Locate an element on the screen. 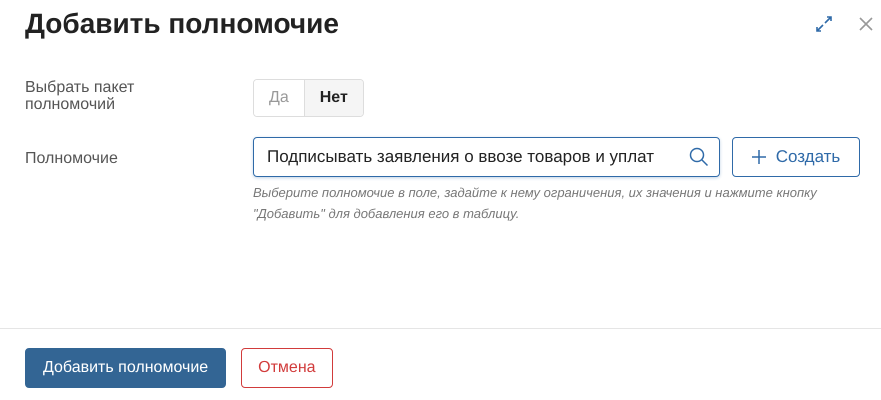 This screenshot has height=400, width=881. field-label: Выбрать пакет полномочий is located at coordinates (80, 97).